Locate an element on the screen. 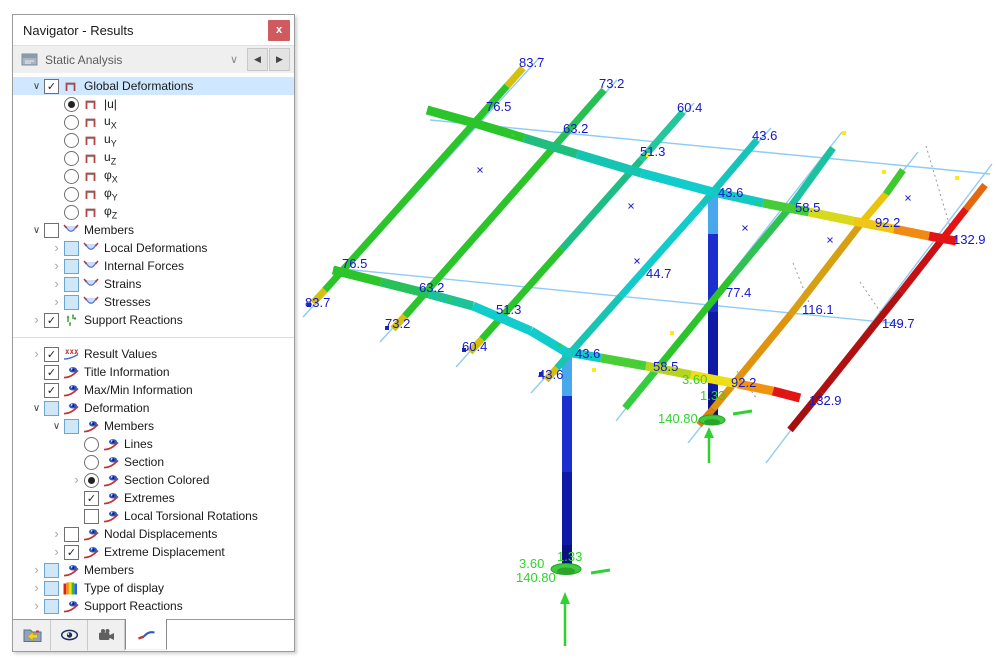 This screenshot has height=665, width=996. results-navigator-tab is located at coordinates (146, 634).